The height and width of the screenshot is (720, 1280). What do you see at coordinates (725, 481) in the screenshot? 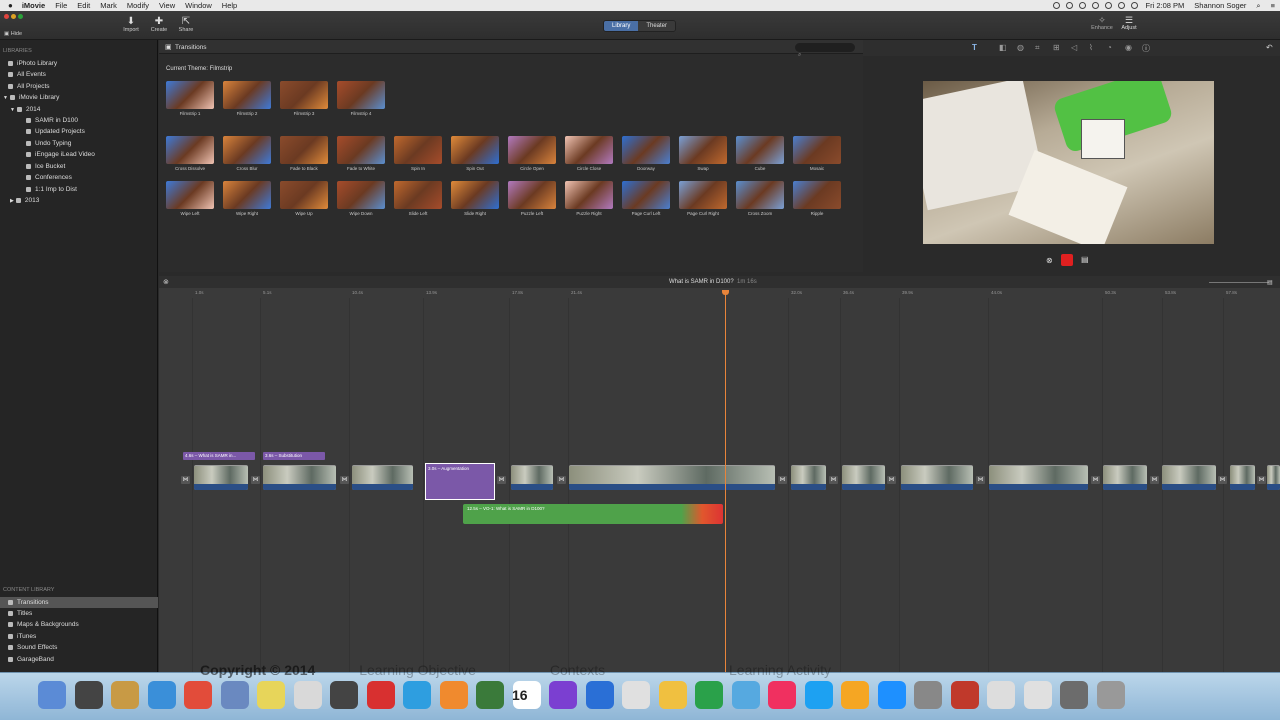
I see `playhead` at bounding box center [725, 481].